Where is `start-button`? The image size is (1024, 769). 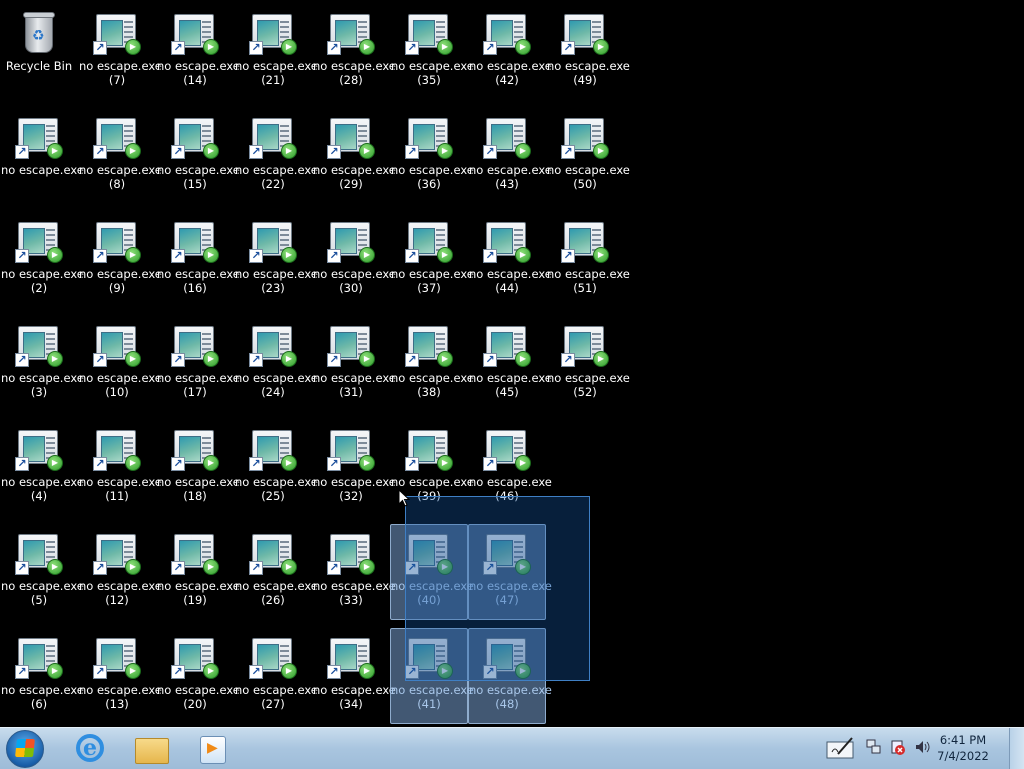 start-button is located at coordinates (25, 749).